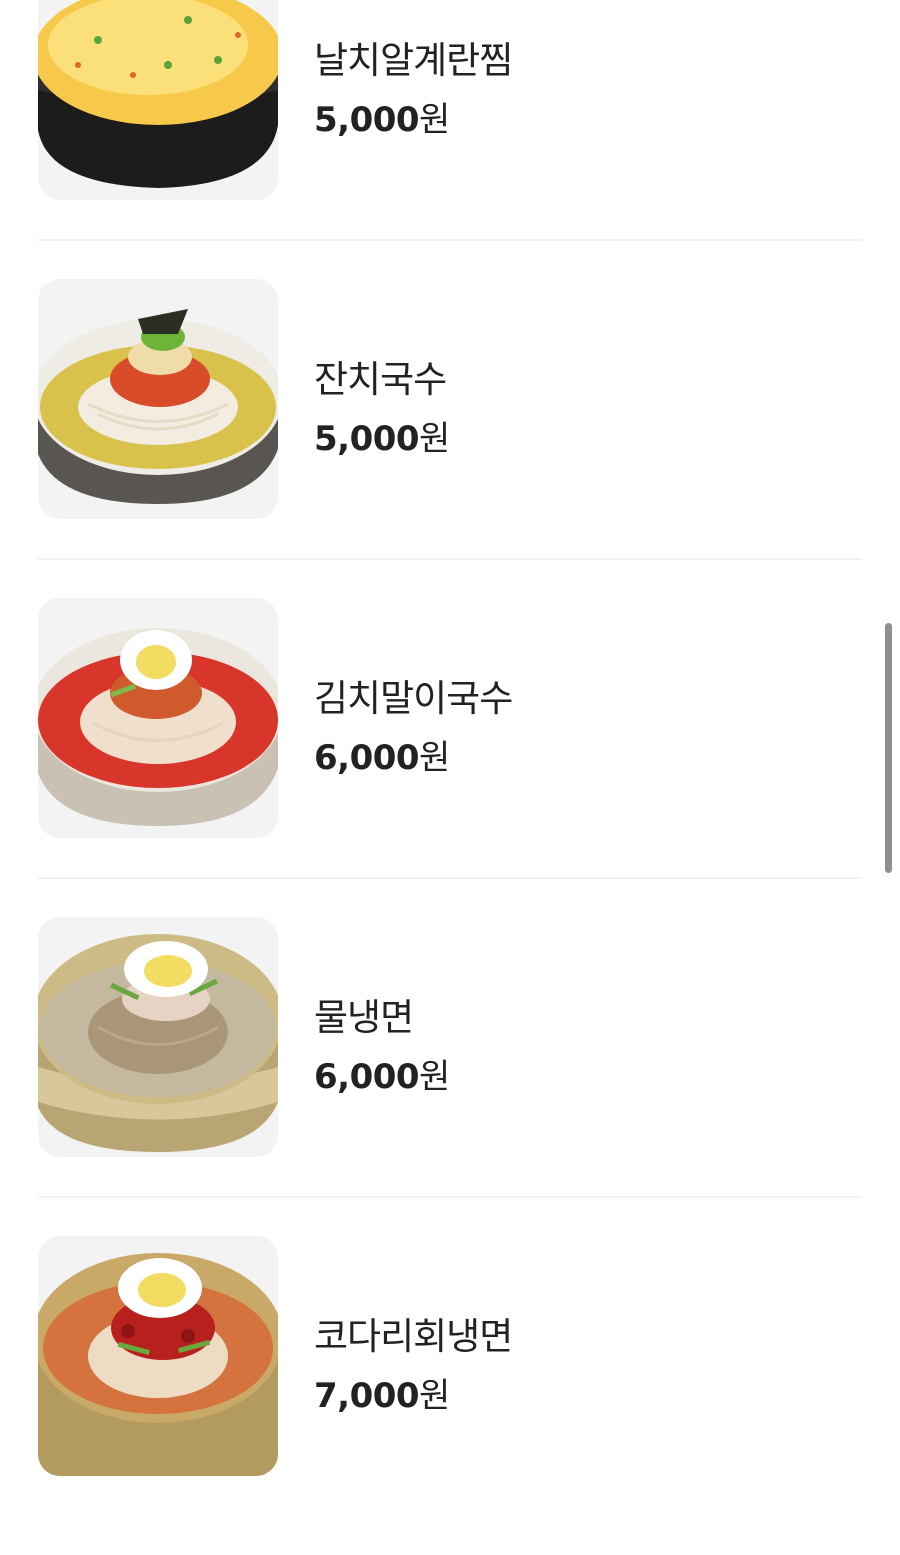 This screenshot has width=900, height=1555. What do you see at coordinates (367, 1396) in the screenshot?
I see `price-amount: 7,000` at bounding box center [367, 1396].